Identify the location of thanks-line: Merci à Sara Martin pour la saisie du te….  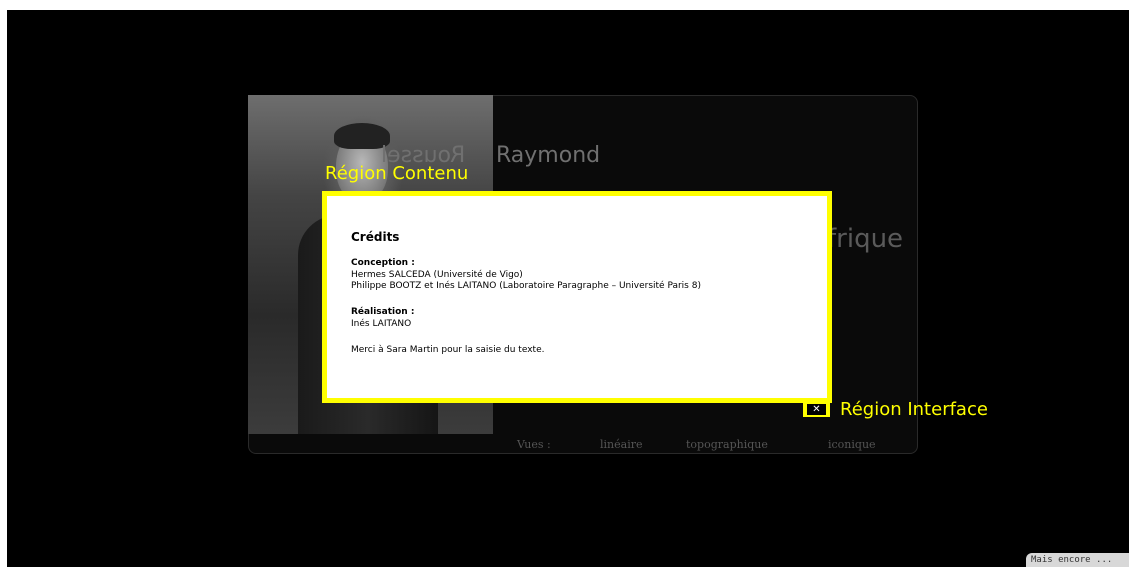
(448, 350).